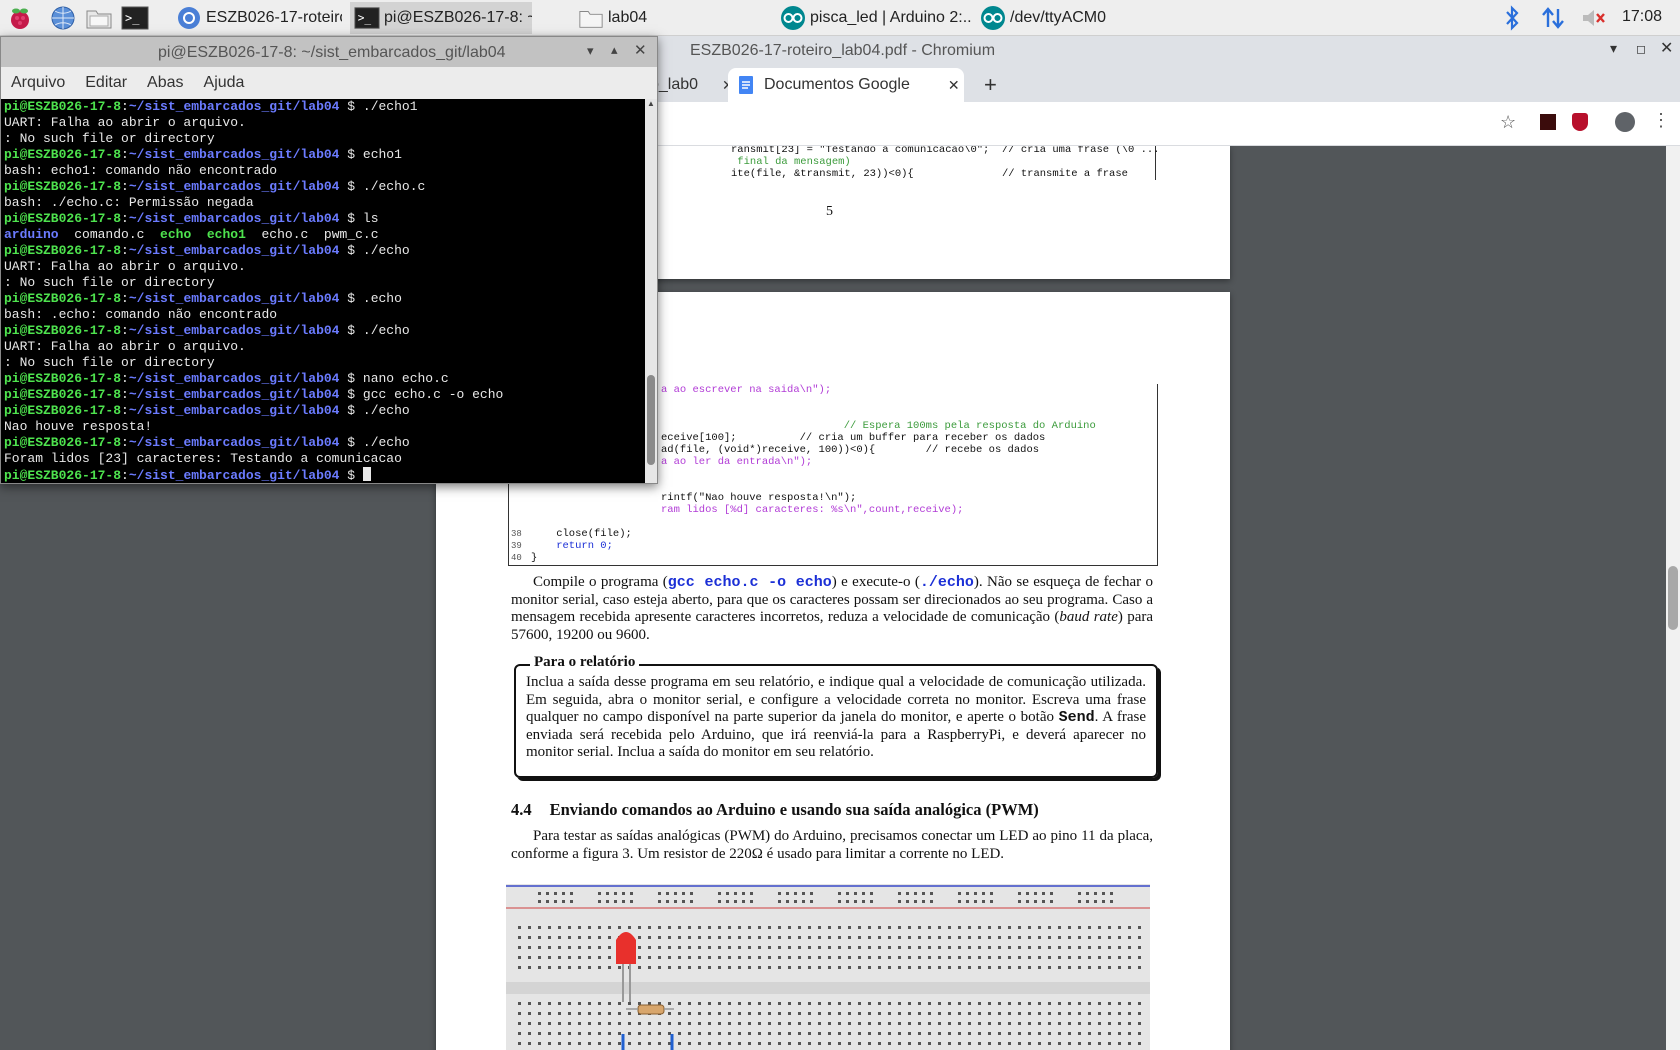 The height and width of the screenshot is (1050, 1680). I want to click on web-browser-icon, so click(63, 18).